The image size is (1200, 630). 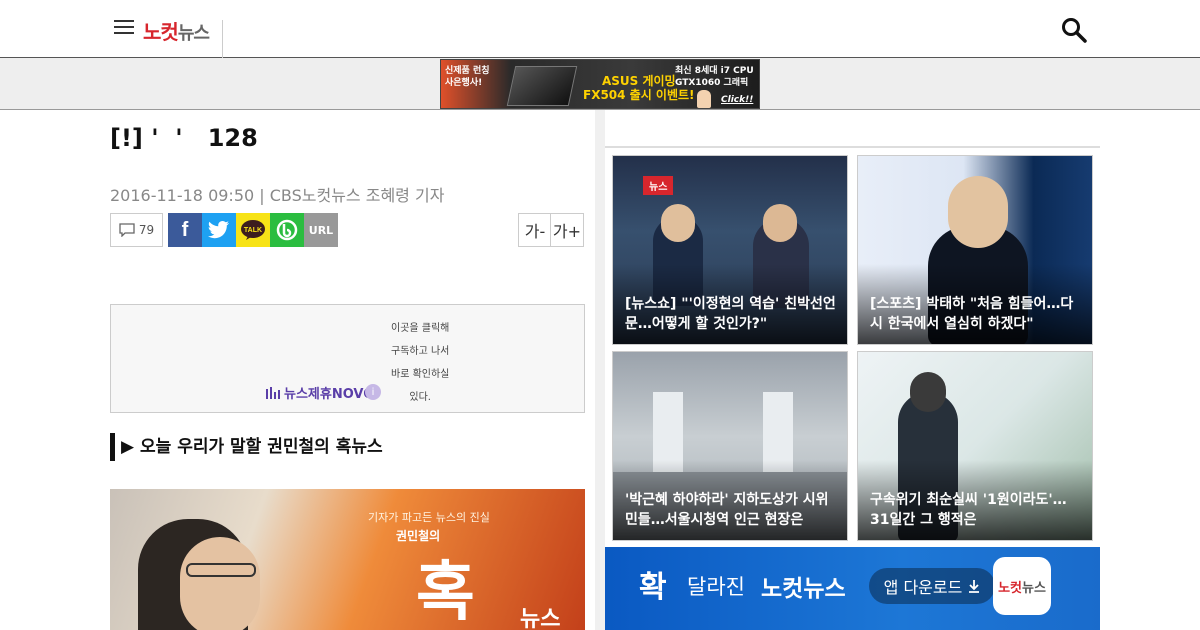 I want to click on article-meta: 2016-11-18 09:50 | CBS노컷뉴스 조혜령 기자, so click(x=277, y=195).